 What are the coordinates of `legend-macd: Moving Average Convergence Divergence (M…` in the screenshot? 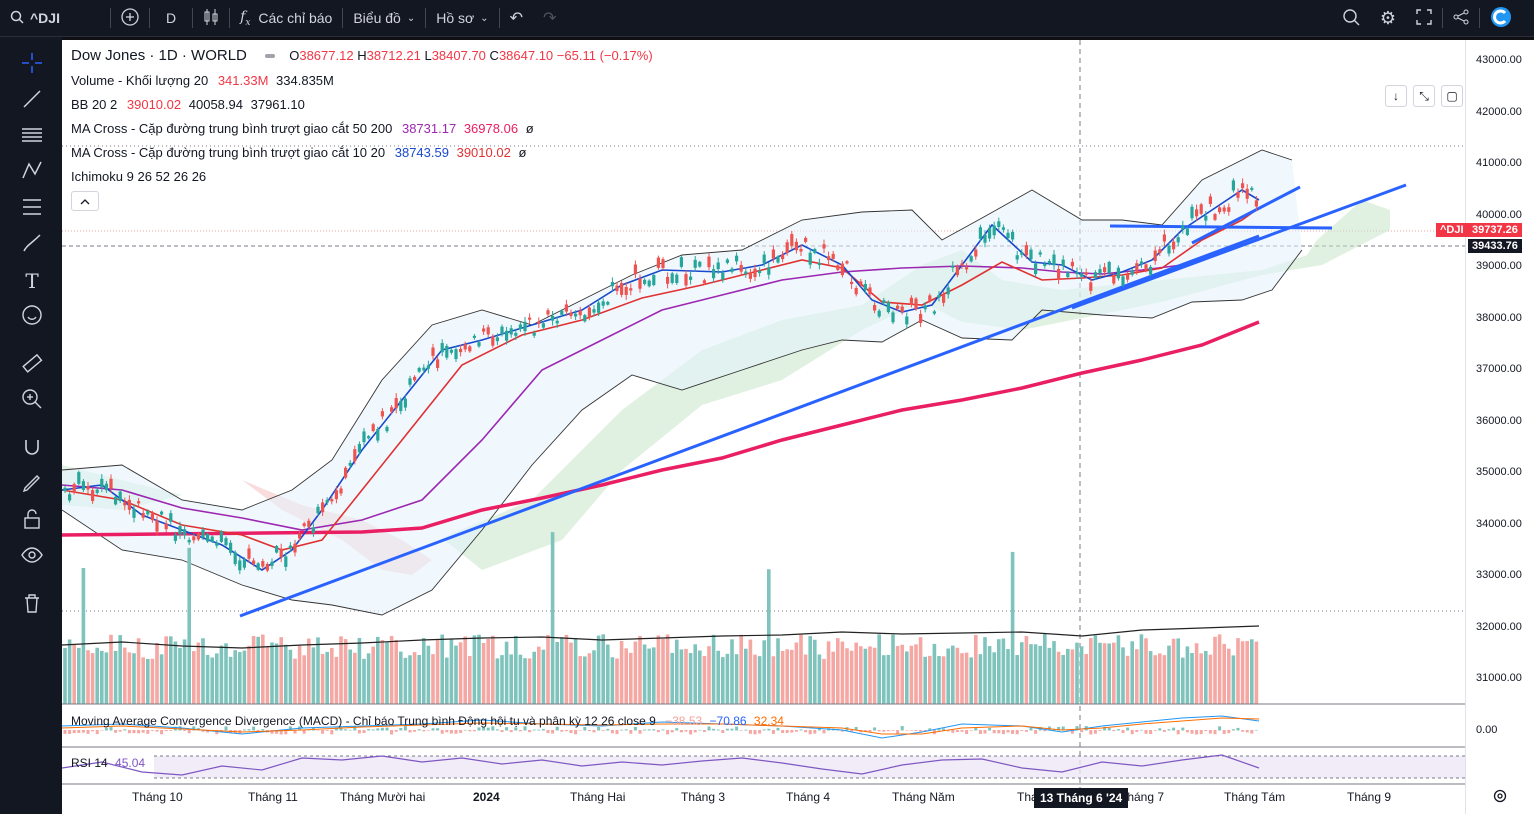 It's located at (427, 721).